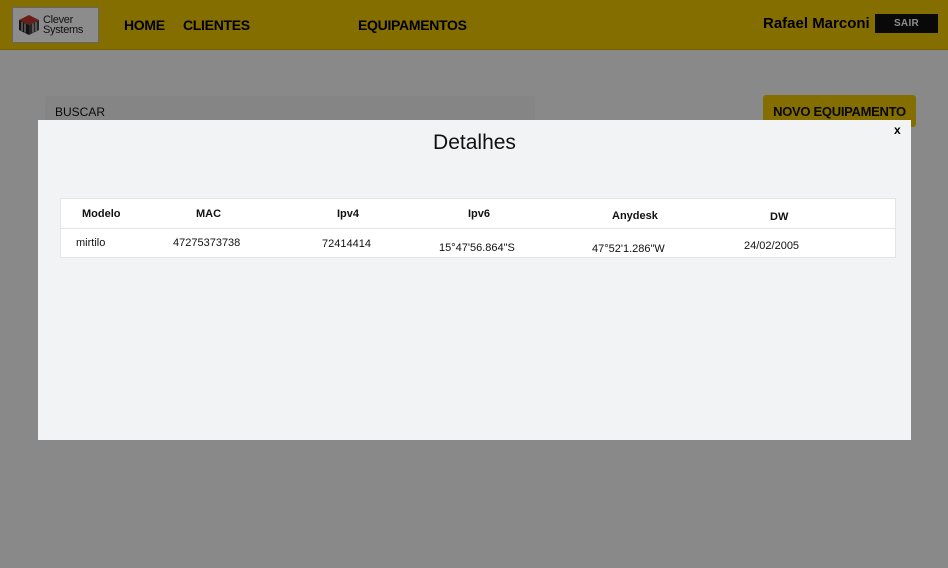  What do you see at coordinates (779, 217) in the screenshot?
I see `column-header-dw: DW` at bounding box center [779, 217].